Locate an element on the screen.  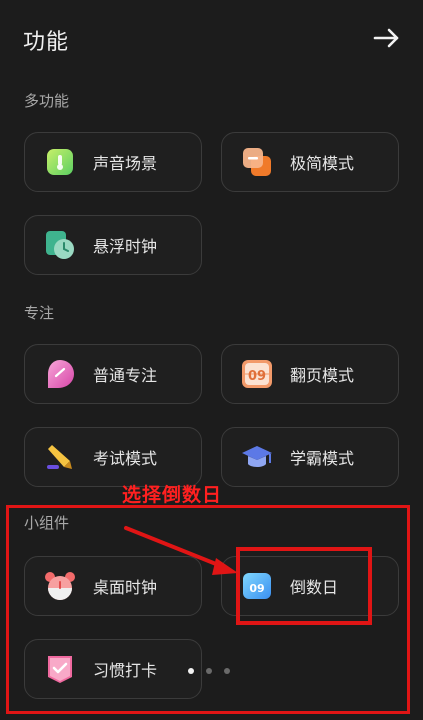
normal-focus-icon is located at coordinates (60, 374).